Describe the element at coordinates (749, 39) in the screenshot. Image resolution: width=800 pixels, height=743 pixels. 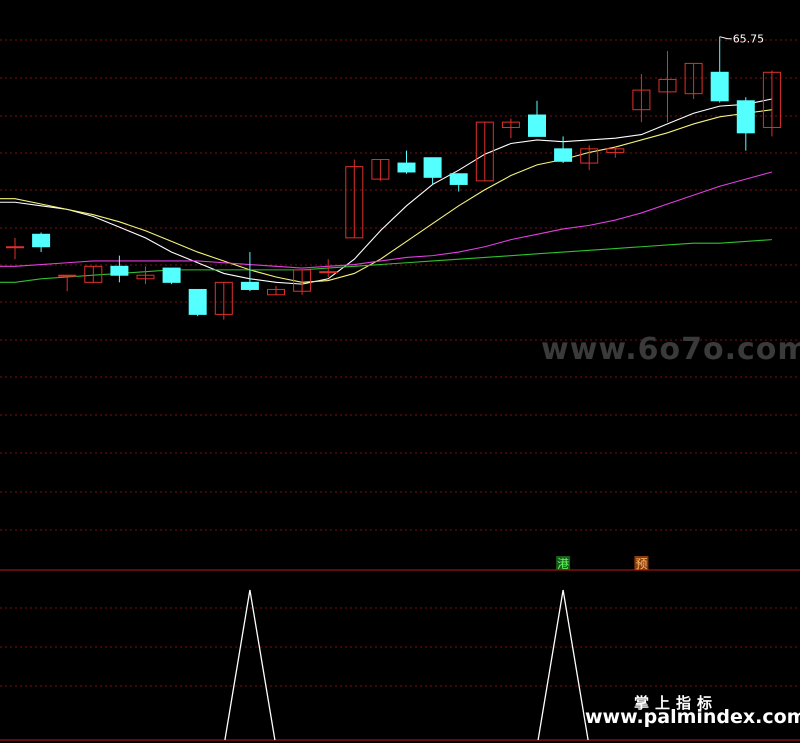
I see `high-price-label: 65.75` at that location.